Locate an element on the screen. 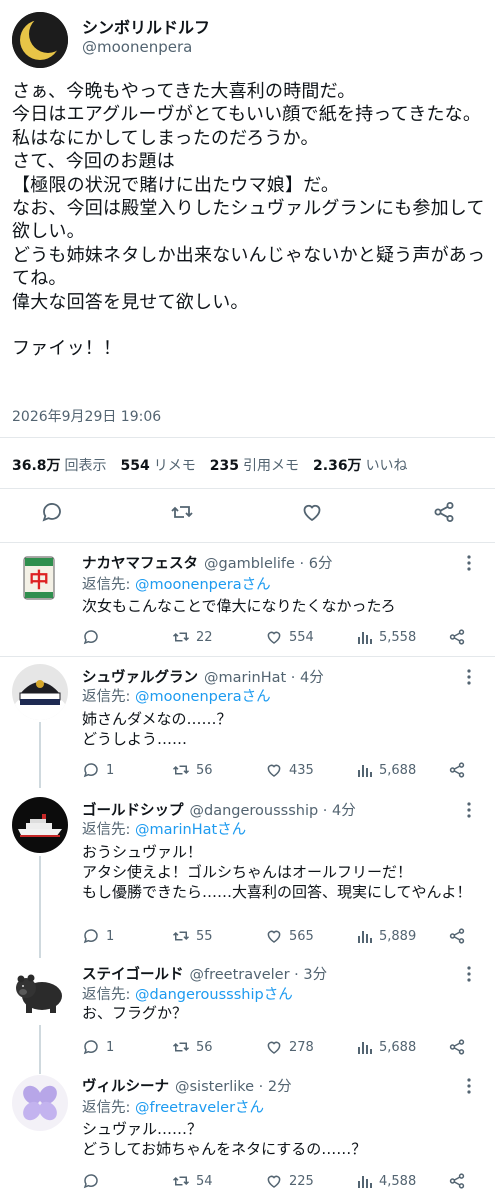 The height and width of the screenshot is (1200, 495). reply-like-button: 554 is located at coordinates (289, 637).